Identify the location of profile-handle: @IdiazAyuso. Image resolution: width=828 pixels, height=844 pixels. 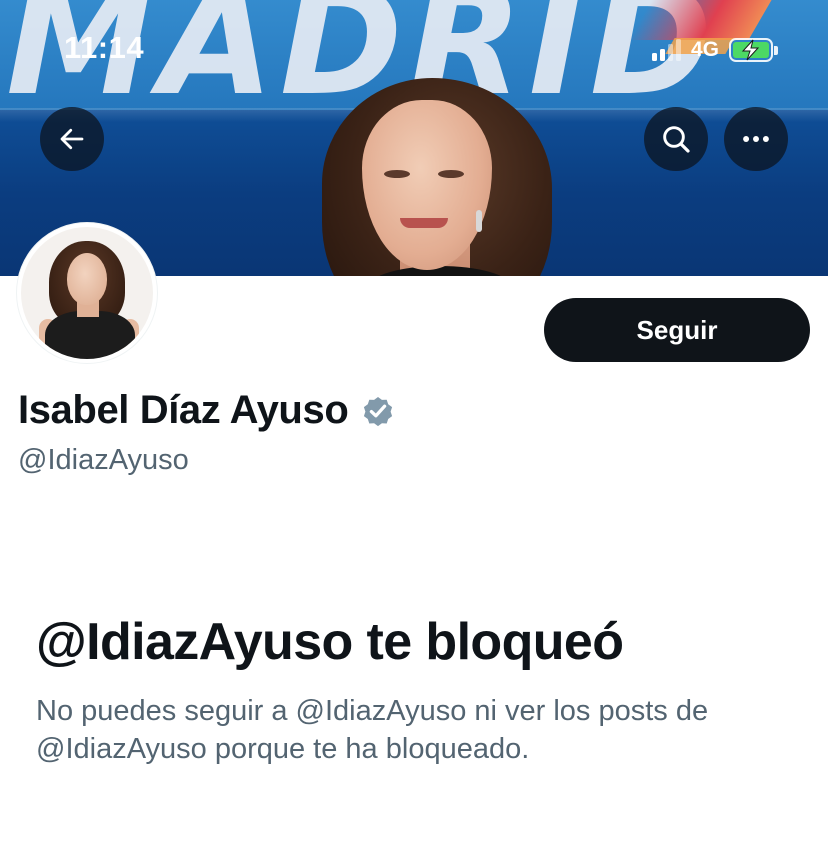
(103, 460).